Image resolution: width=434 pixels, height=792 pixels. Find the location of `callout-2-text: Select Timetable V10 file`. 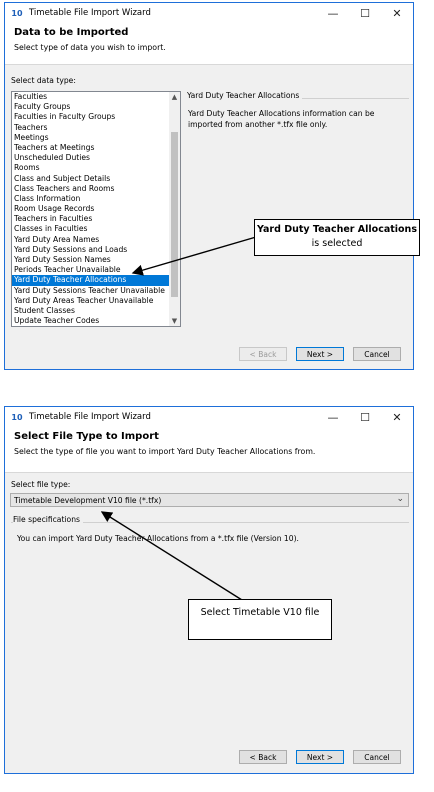

callout-2-text: Select Timetable V10 file is located at coordinates (260, 612).